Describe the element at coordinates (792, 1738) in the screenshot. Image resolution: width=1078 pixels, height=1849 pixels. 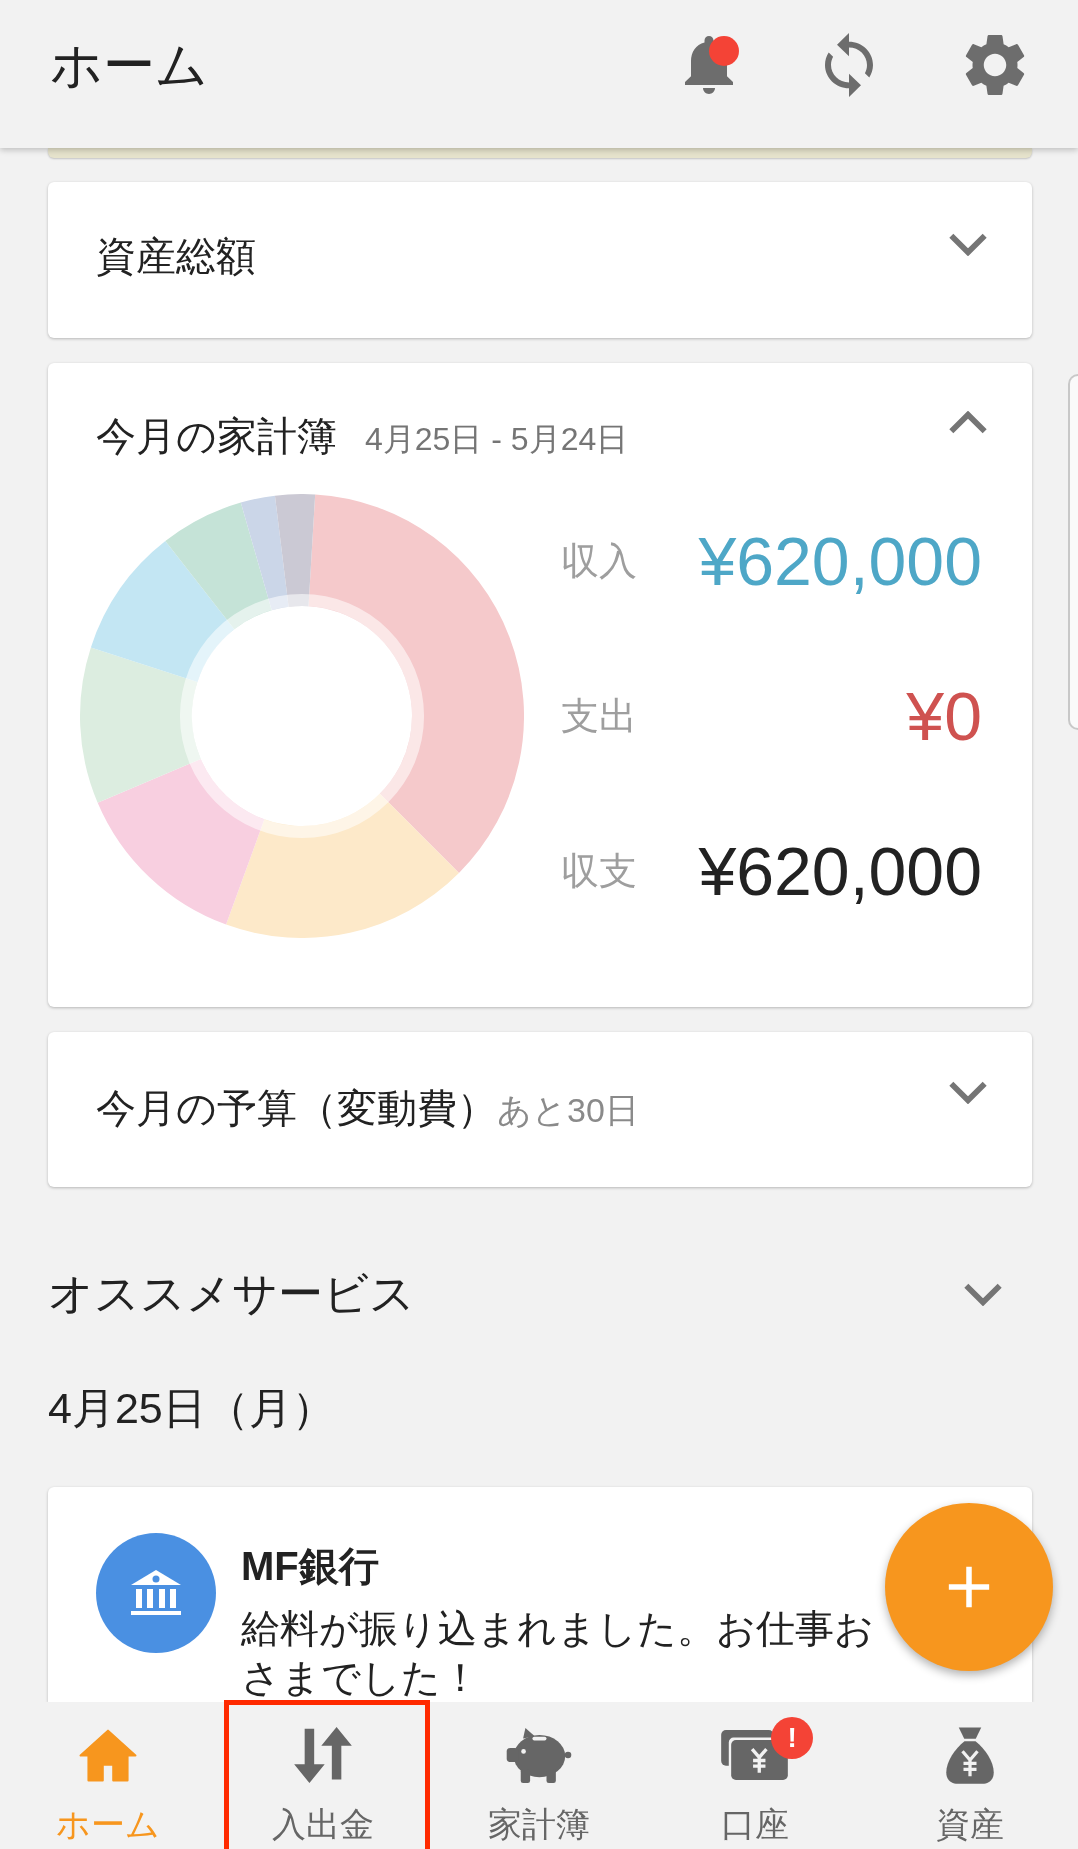
I see `alert-badge: !` at that location.